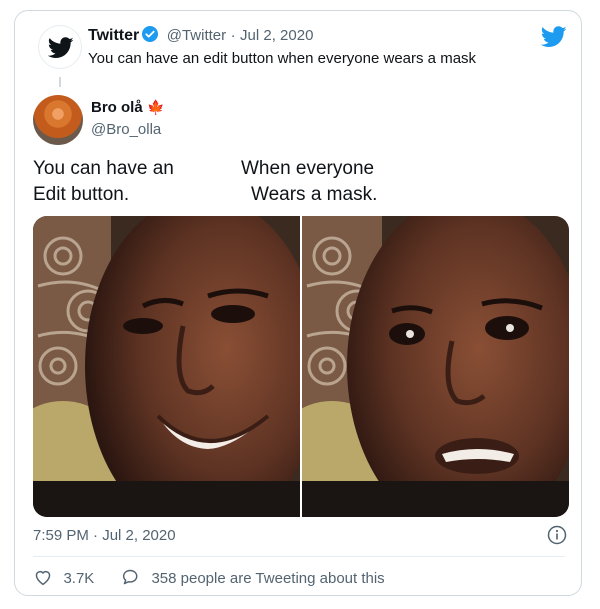 This screenshot has height=609, width=600. What do you see at coordinates (104, 535) in the screenshot?
I see `tweet-timestamp: 7:59 PM · Jul 2, 2020` at bounding box center [104, 535].